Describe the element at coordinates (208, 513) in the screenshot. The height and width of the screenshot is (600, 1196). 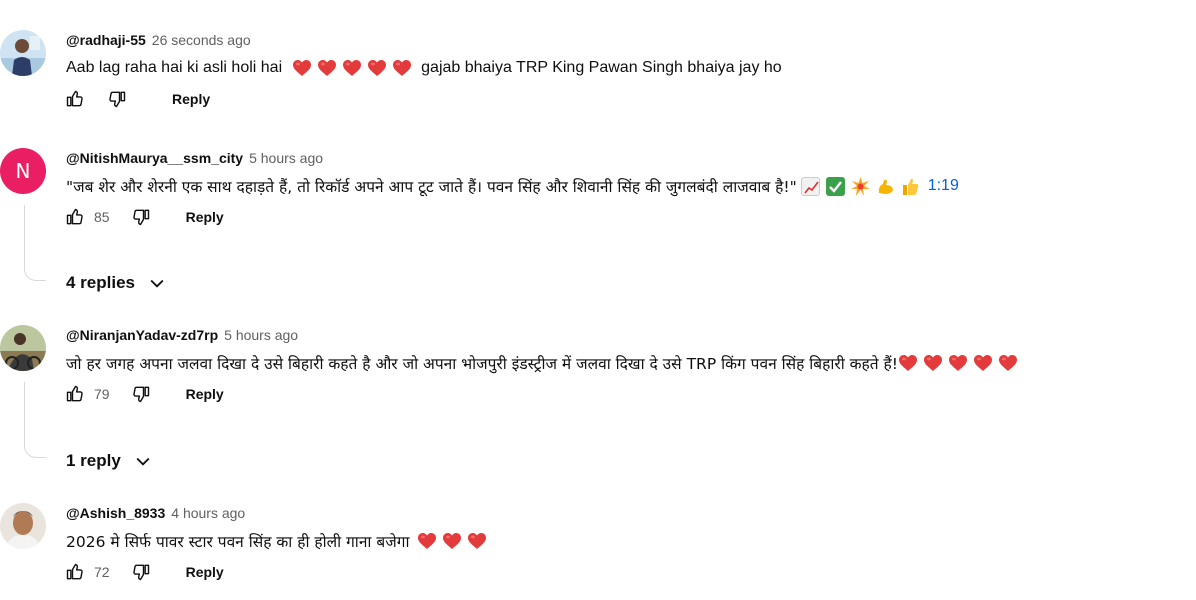
I see `comment-timestamp: 4 hours ago` at that location.